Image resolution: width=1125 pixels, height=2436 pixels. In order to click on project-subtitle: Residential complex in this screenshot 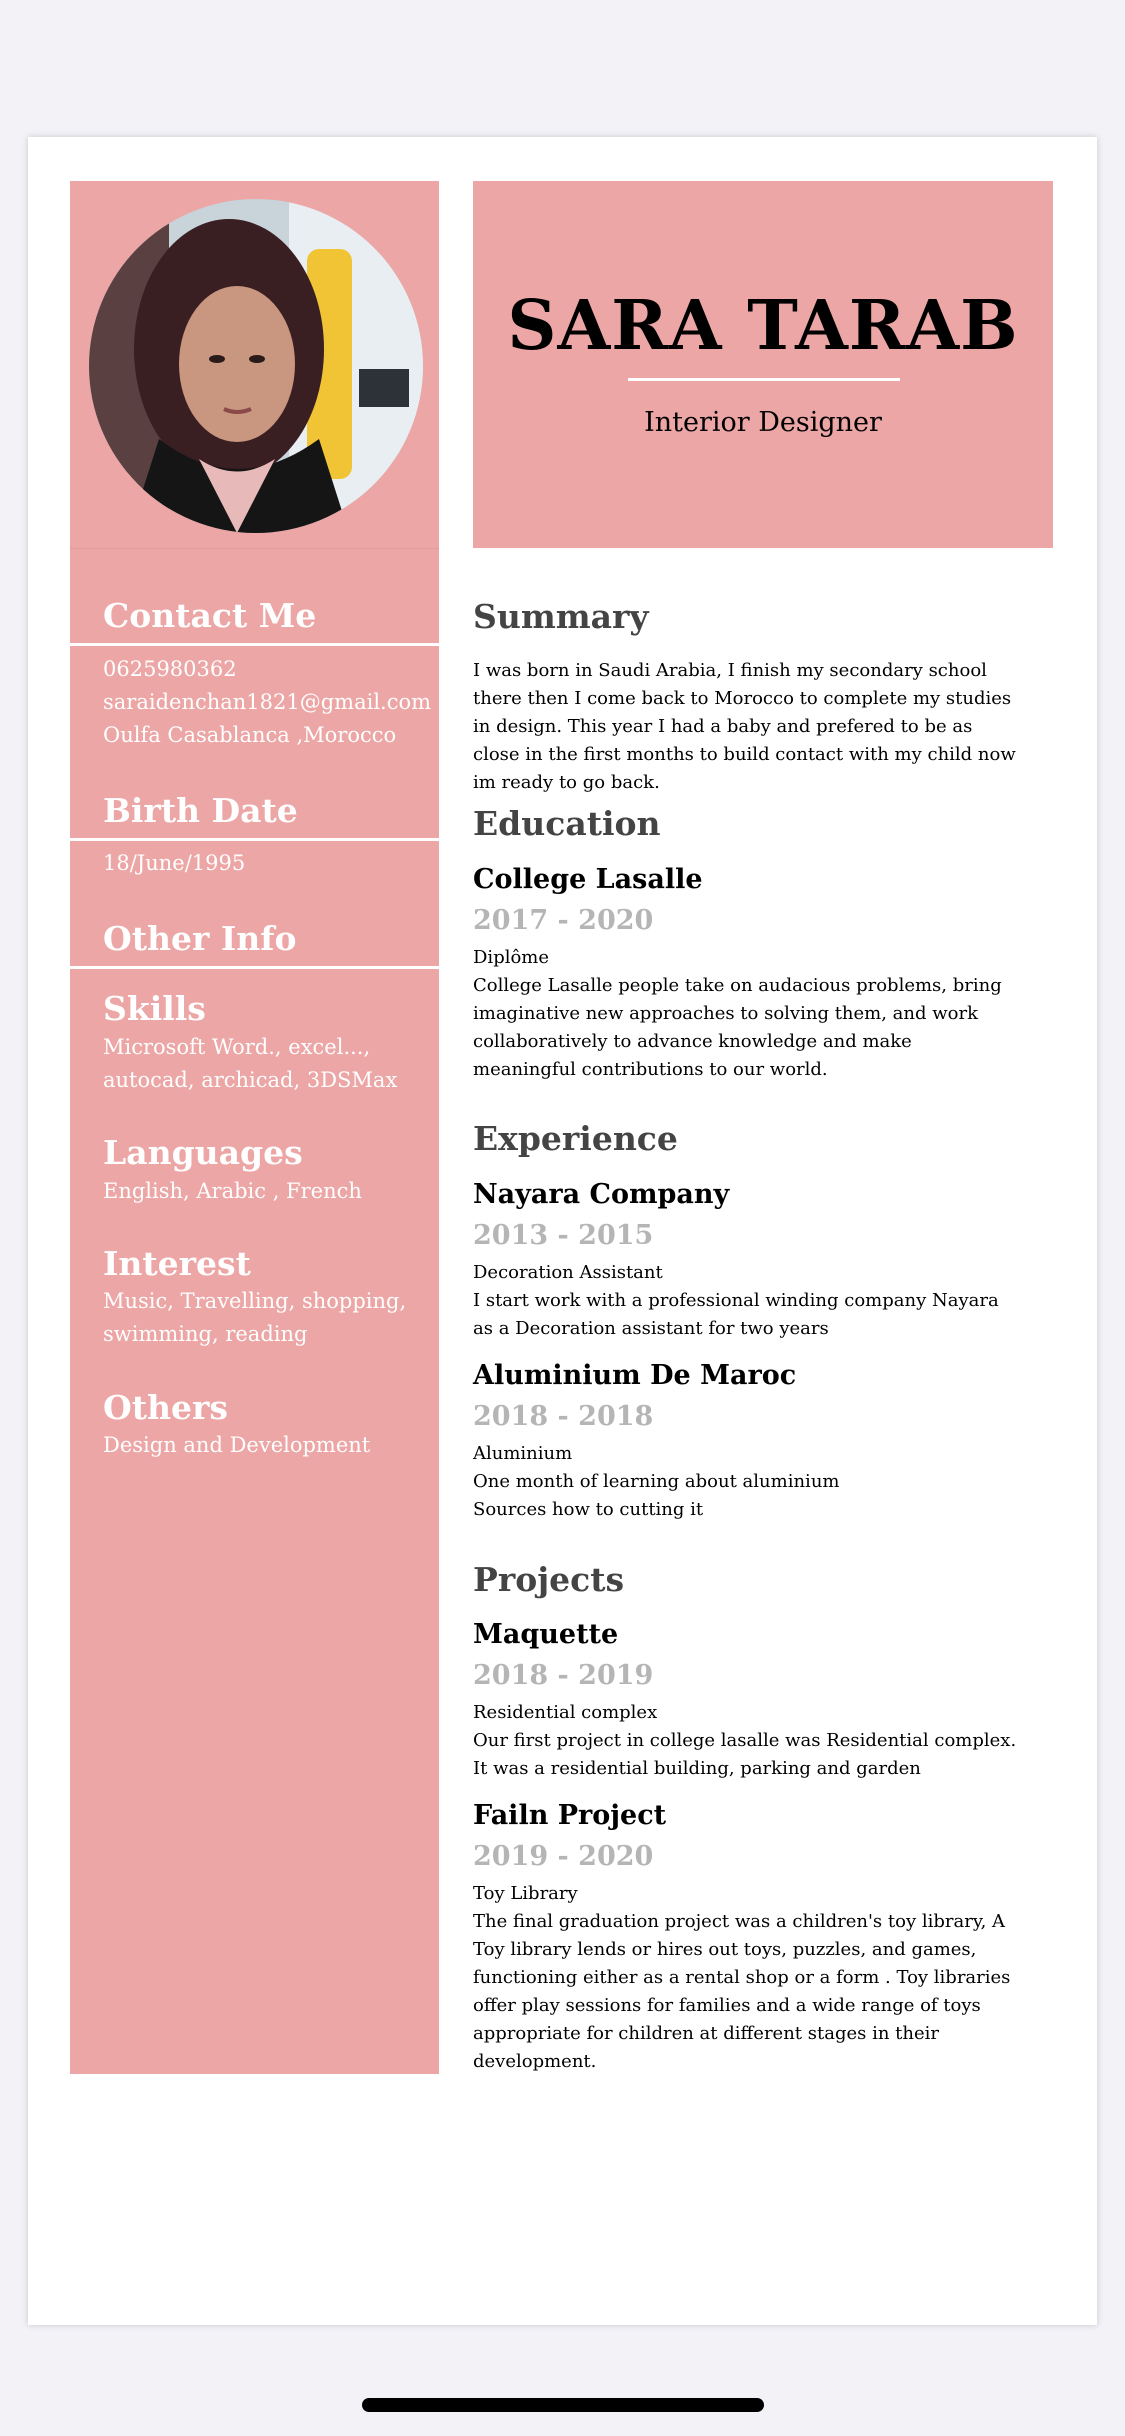, I will do `click(565, 1712)`.